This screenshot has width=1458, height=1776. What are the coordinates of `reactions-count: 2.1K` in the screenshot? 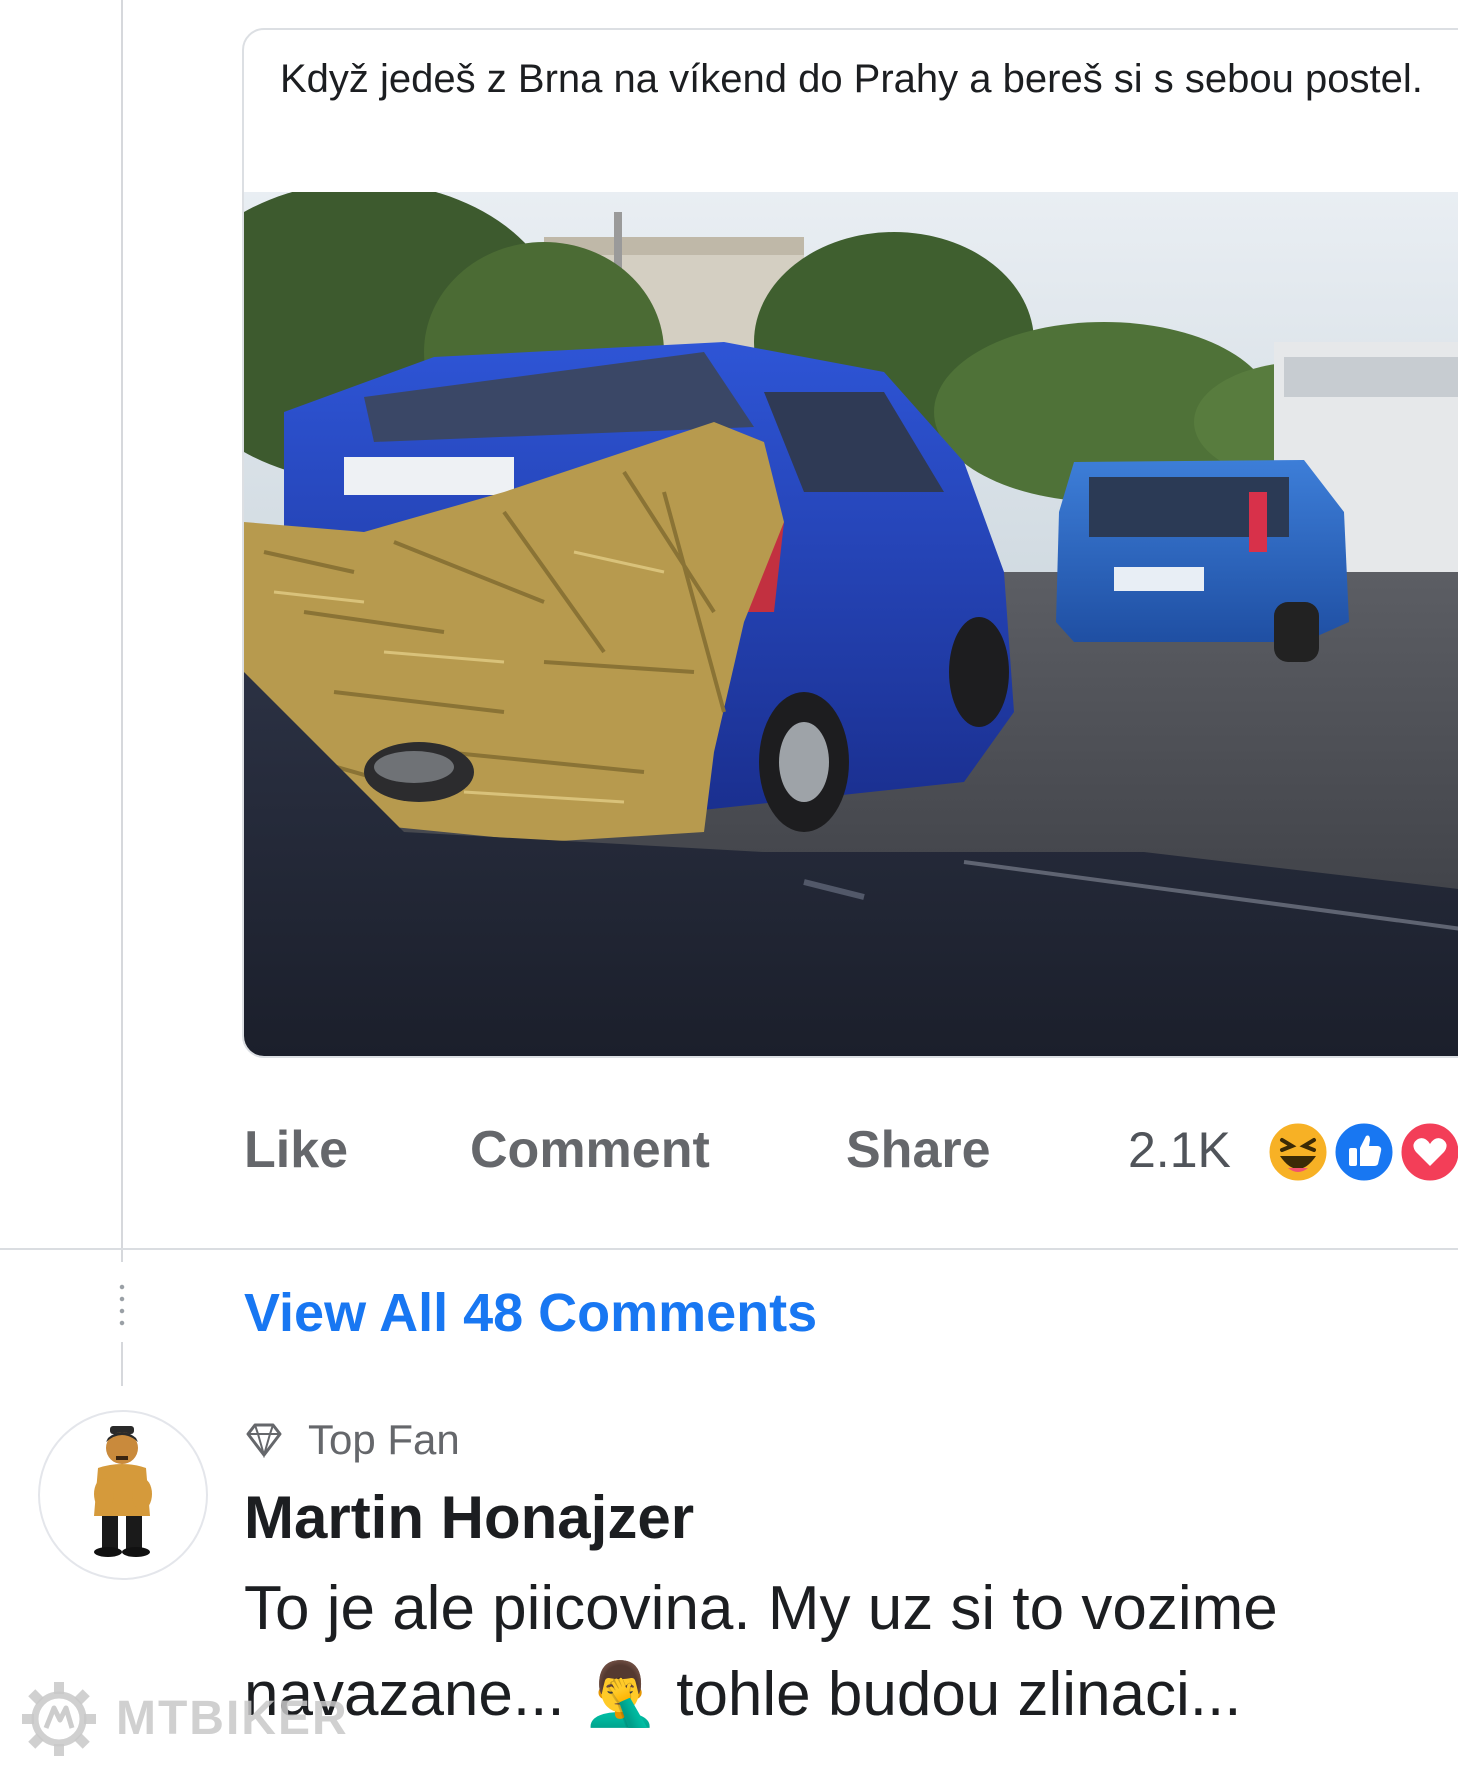 It's located at (1179, 1150).